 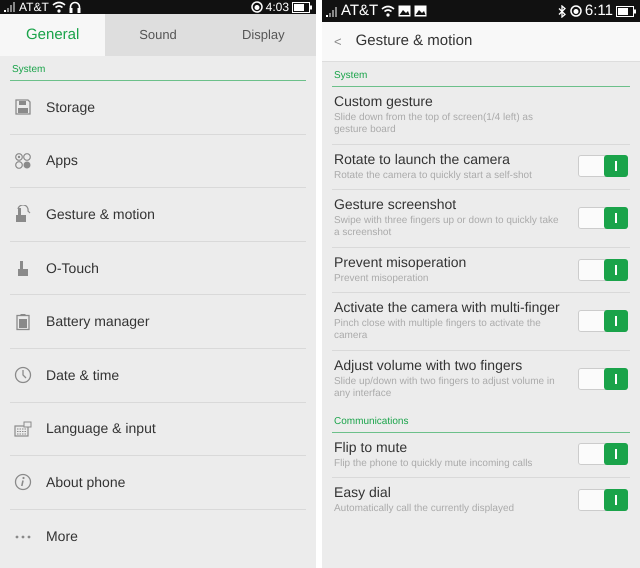 I want to click on tab: Sound, so click(x=158, y=35).